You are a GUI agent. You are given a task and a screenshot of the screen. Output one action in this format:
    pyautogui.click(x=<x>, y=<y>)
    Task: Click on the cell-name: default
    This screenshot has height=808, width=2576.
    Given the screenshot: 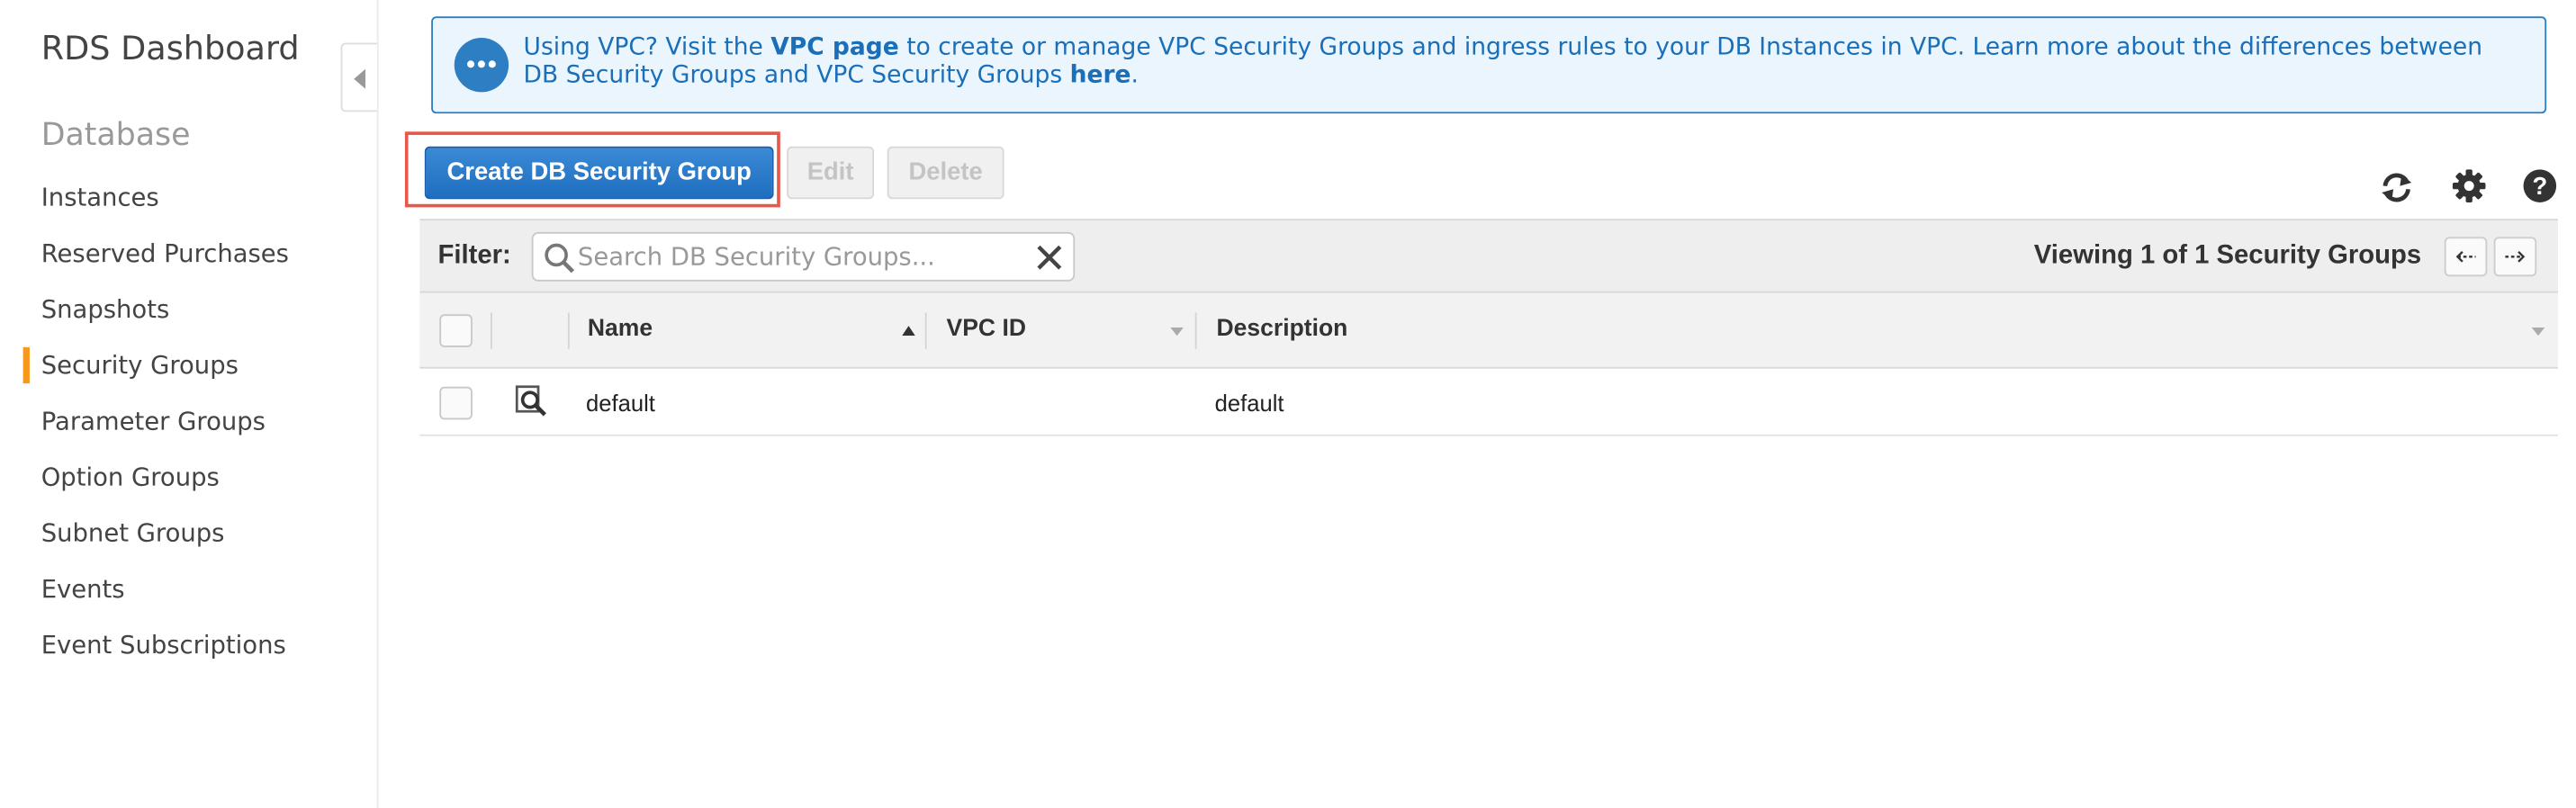 What is the action you would take?
    pyautogui.click(x=620, y=404)
    